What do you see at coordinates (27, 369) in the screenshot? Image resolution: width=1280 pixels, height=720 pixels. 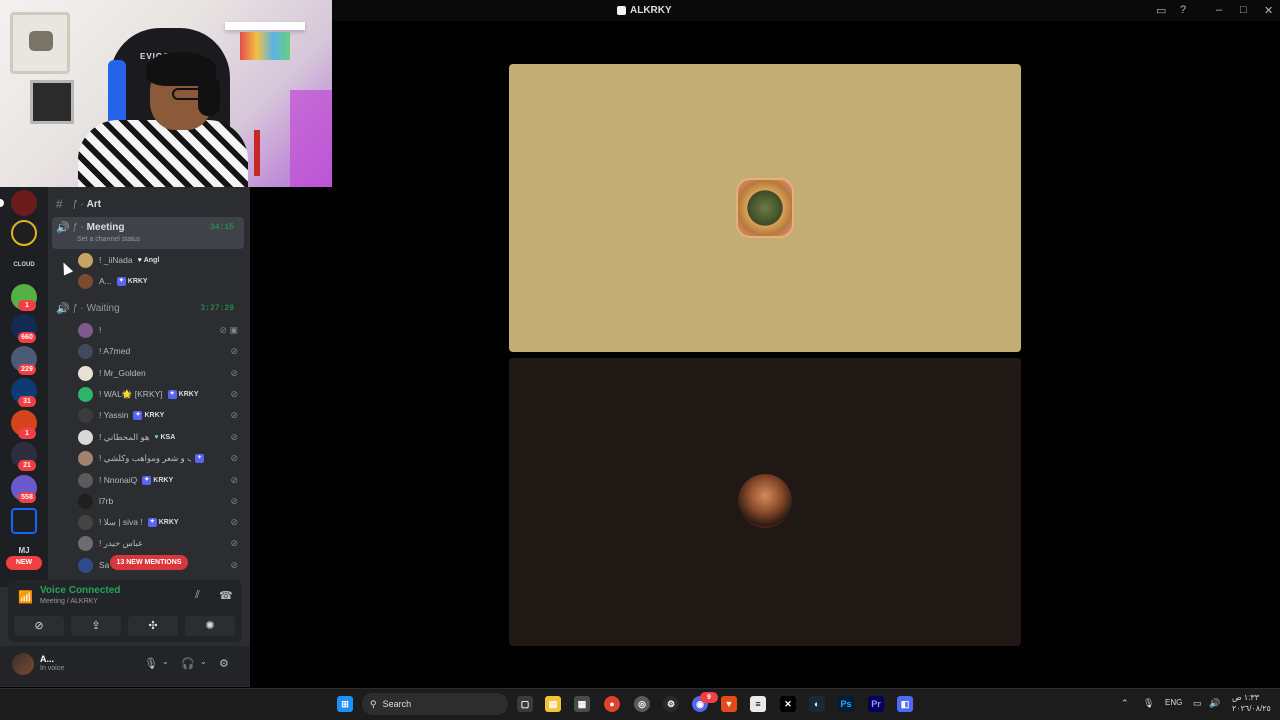 I see `server-badge: 229` at bounding box center [27, 369].